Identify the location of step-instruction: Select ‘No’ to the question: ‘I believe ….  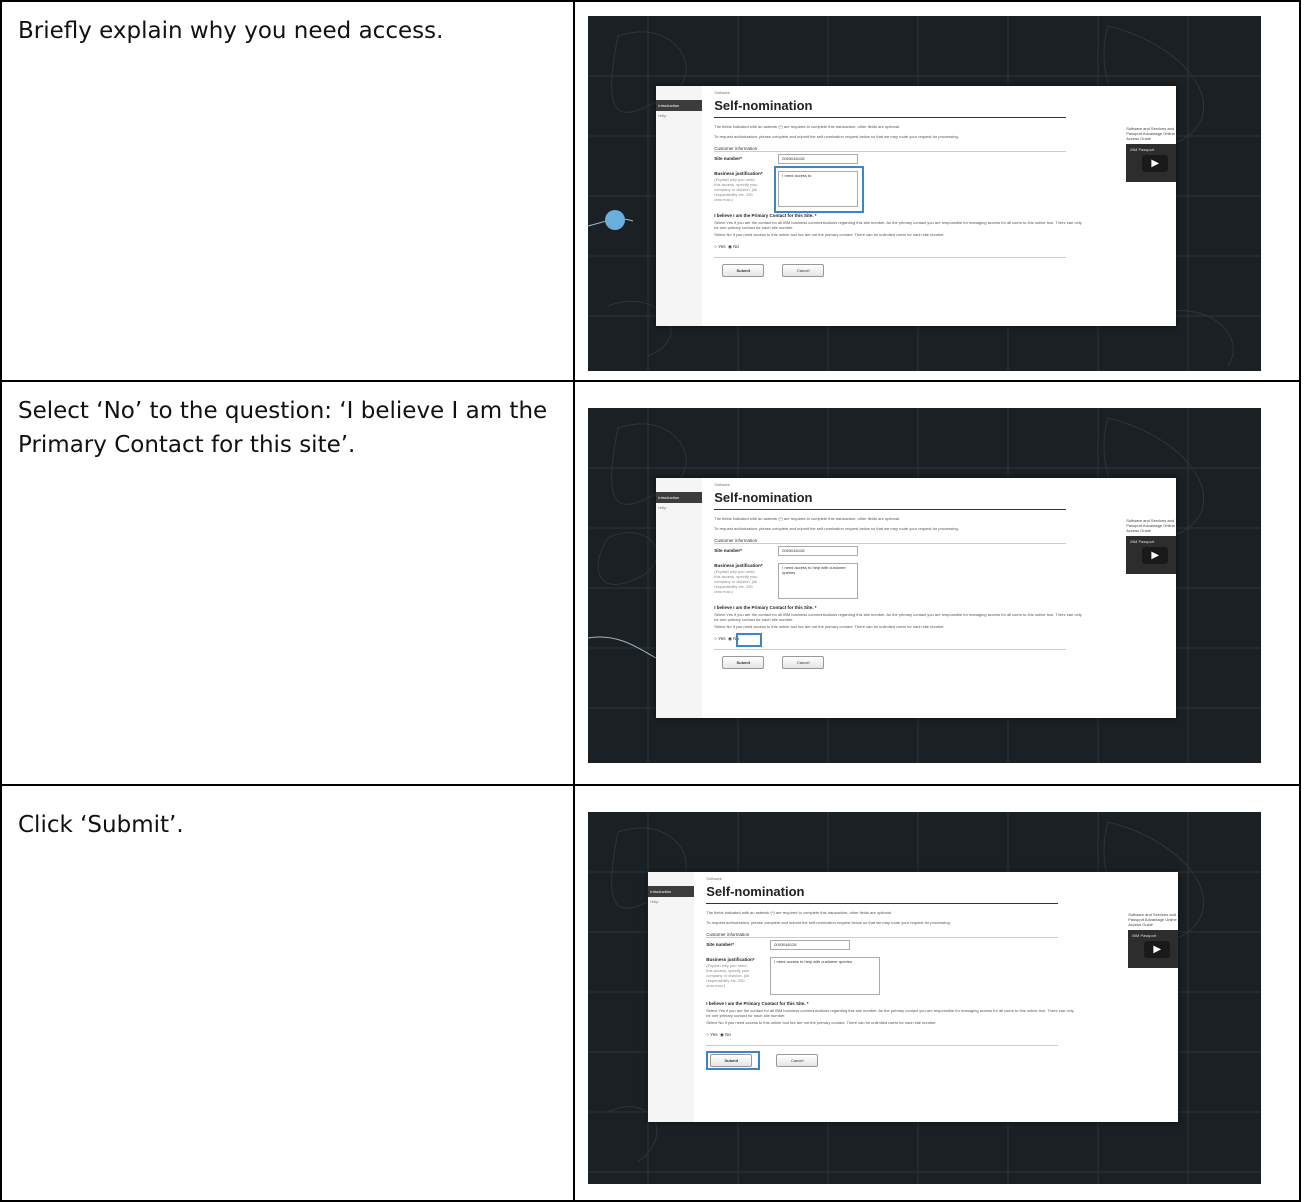
(288, 583).